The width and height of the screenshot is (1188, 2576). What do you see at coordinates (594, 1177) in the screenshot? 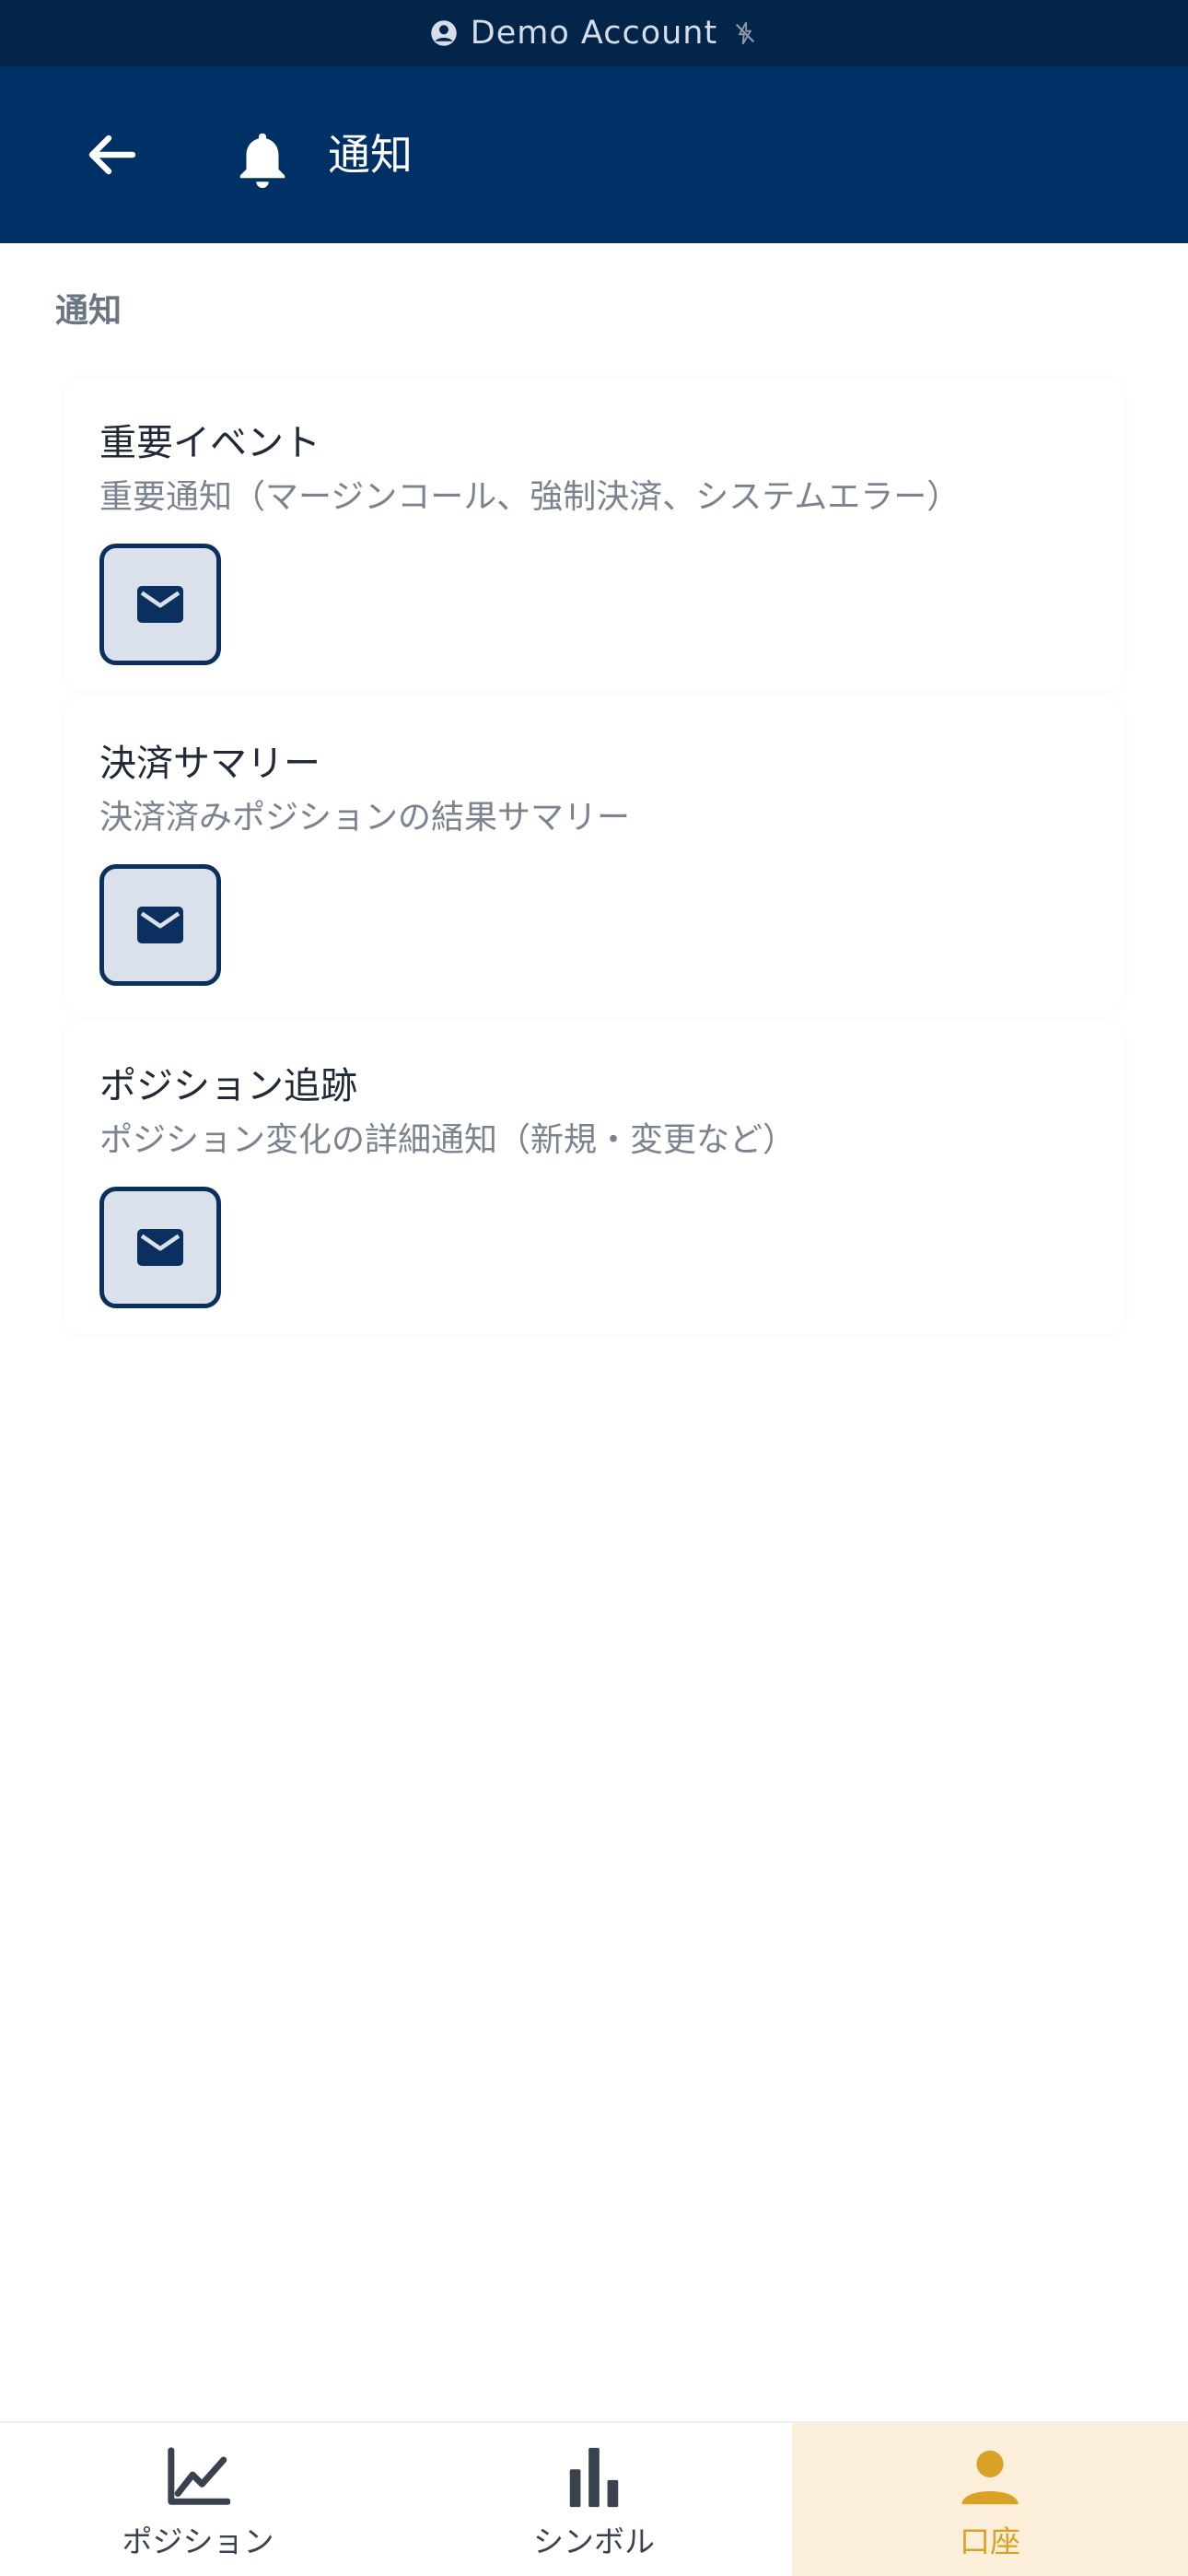
I see `notification-card-position-tracking: ポジション追跡 ポジション変化の詳細通知（新規・変更など）` at bounding box center [594, 1177].